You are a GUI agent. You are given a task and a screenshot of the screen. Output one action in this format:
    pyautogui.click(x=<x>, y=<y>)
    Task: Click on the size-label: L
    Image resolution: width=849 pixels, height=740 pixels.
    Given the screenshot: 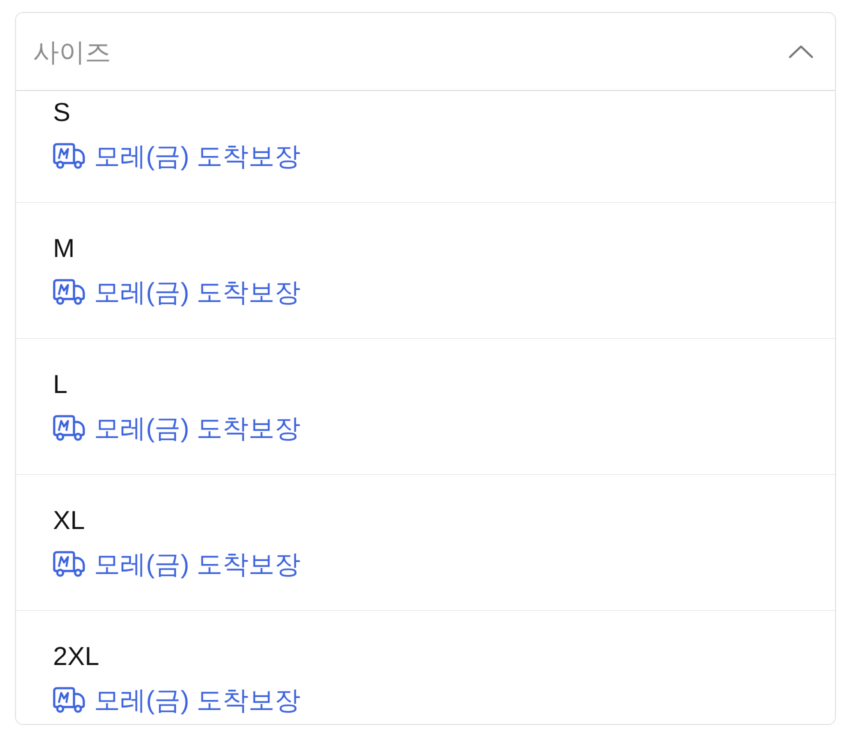 What is the action you would take?
    pyautogui.click(x=60, y=384)
    